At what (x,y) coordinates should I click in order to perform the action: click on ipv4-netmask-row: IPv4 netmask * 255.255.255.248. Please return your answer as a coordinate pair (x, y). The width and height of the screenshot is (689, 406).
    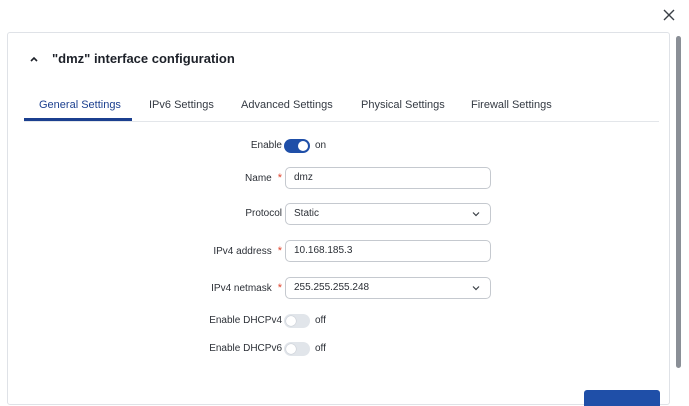
    Looking at the image, I should click on (339, 288).